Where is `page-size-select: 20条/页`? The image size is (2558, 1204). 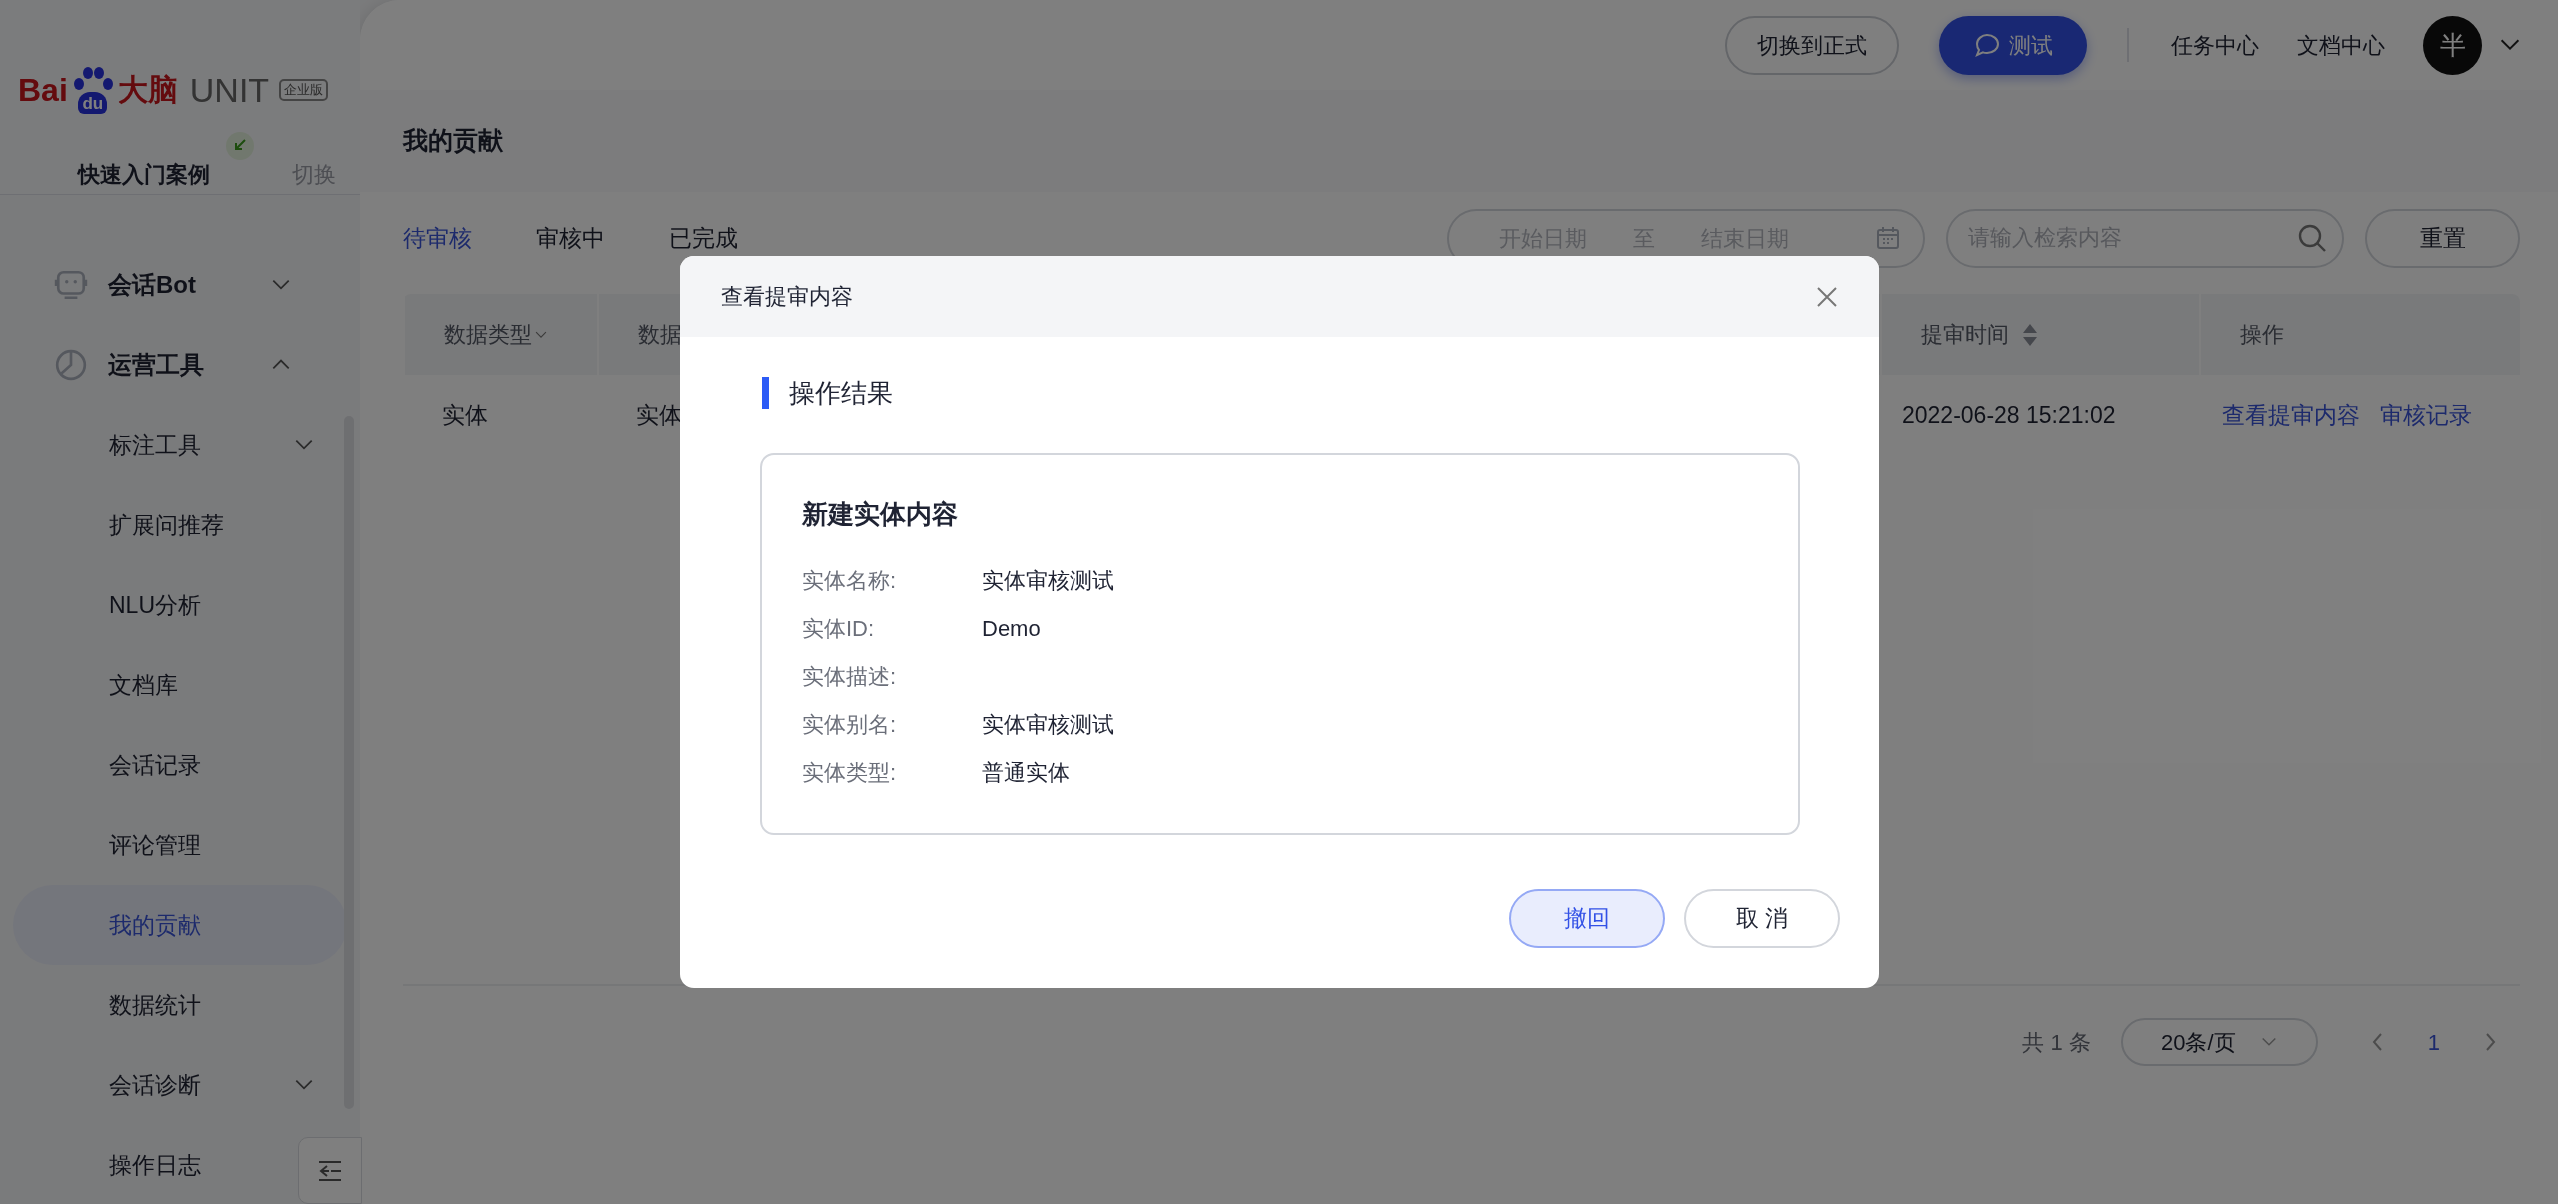 page-size-select: 20条/页 is located at coordinates (2219, 1042).